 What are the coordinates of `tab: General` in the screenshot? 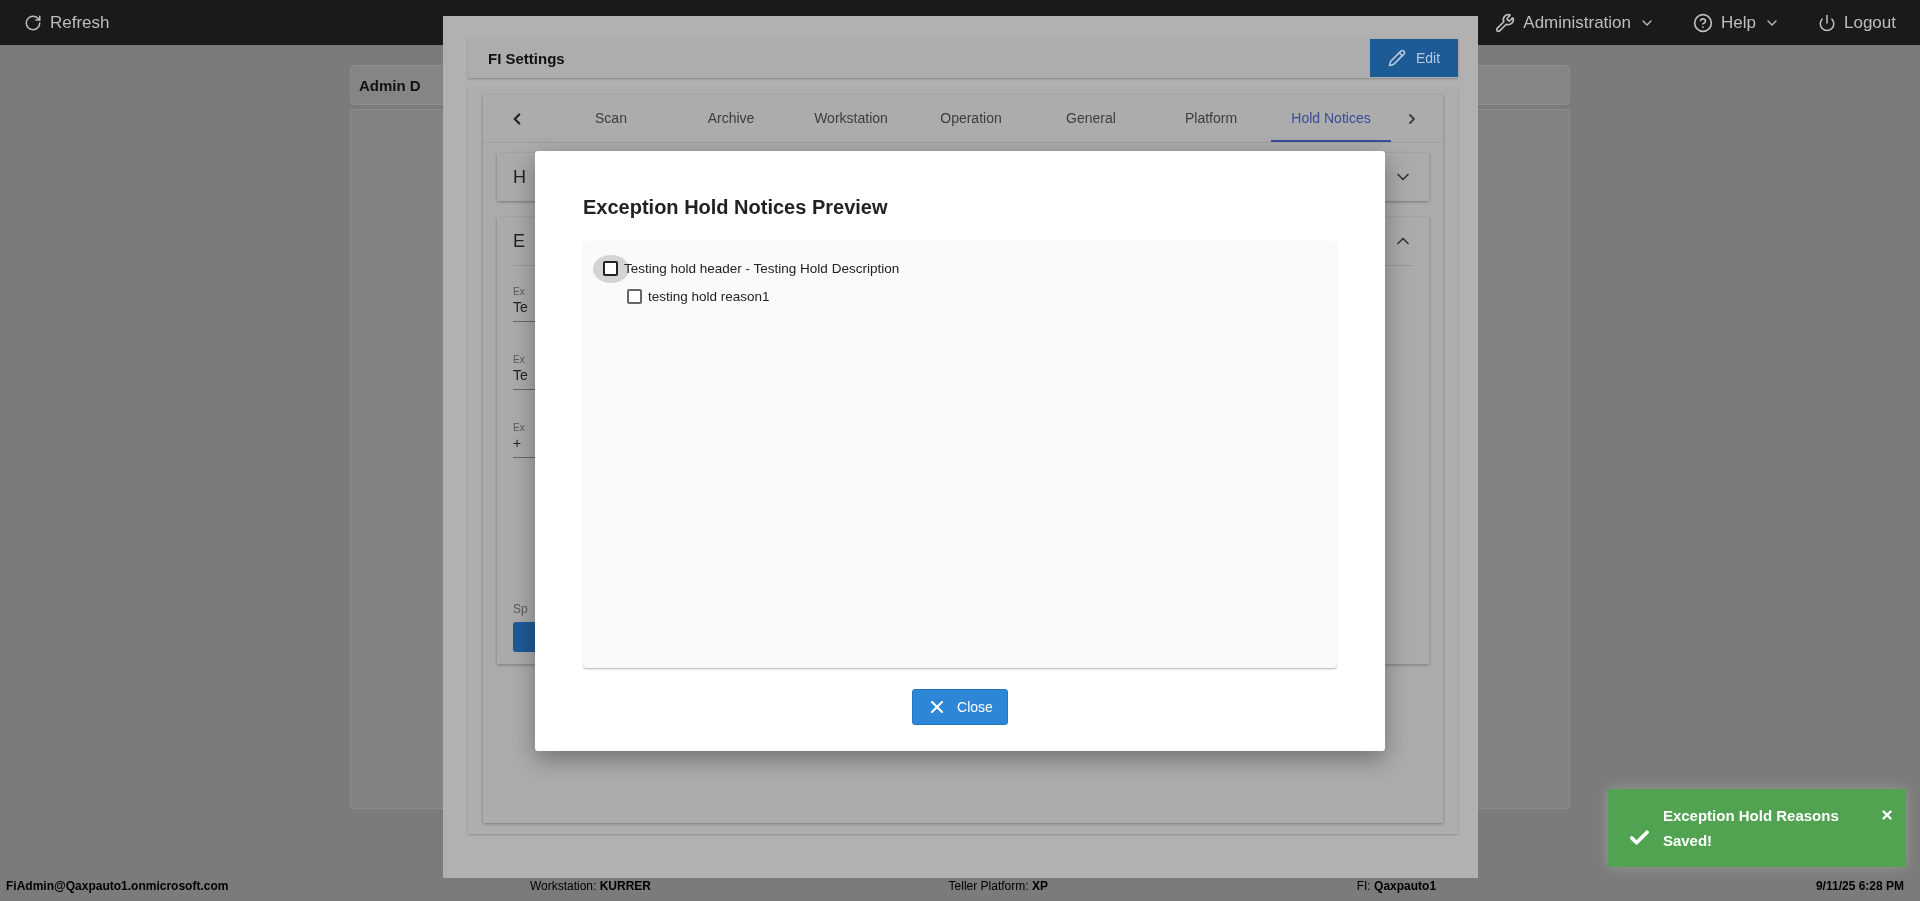 It's located at (1091, 118).